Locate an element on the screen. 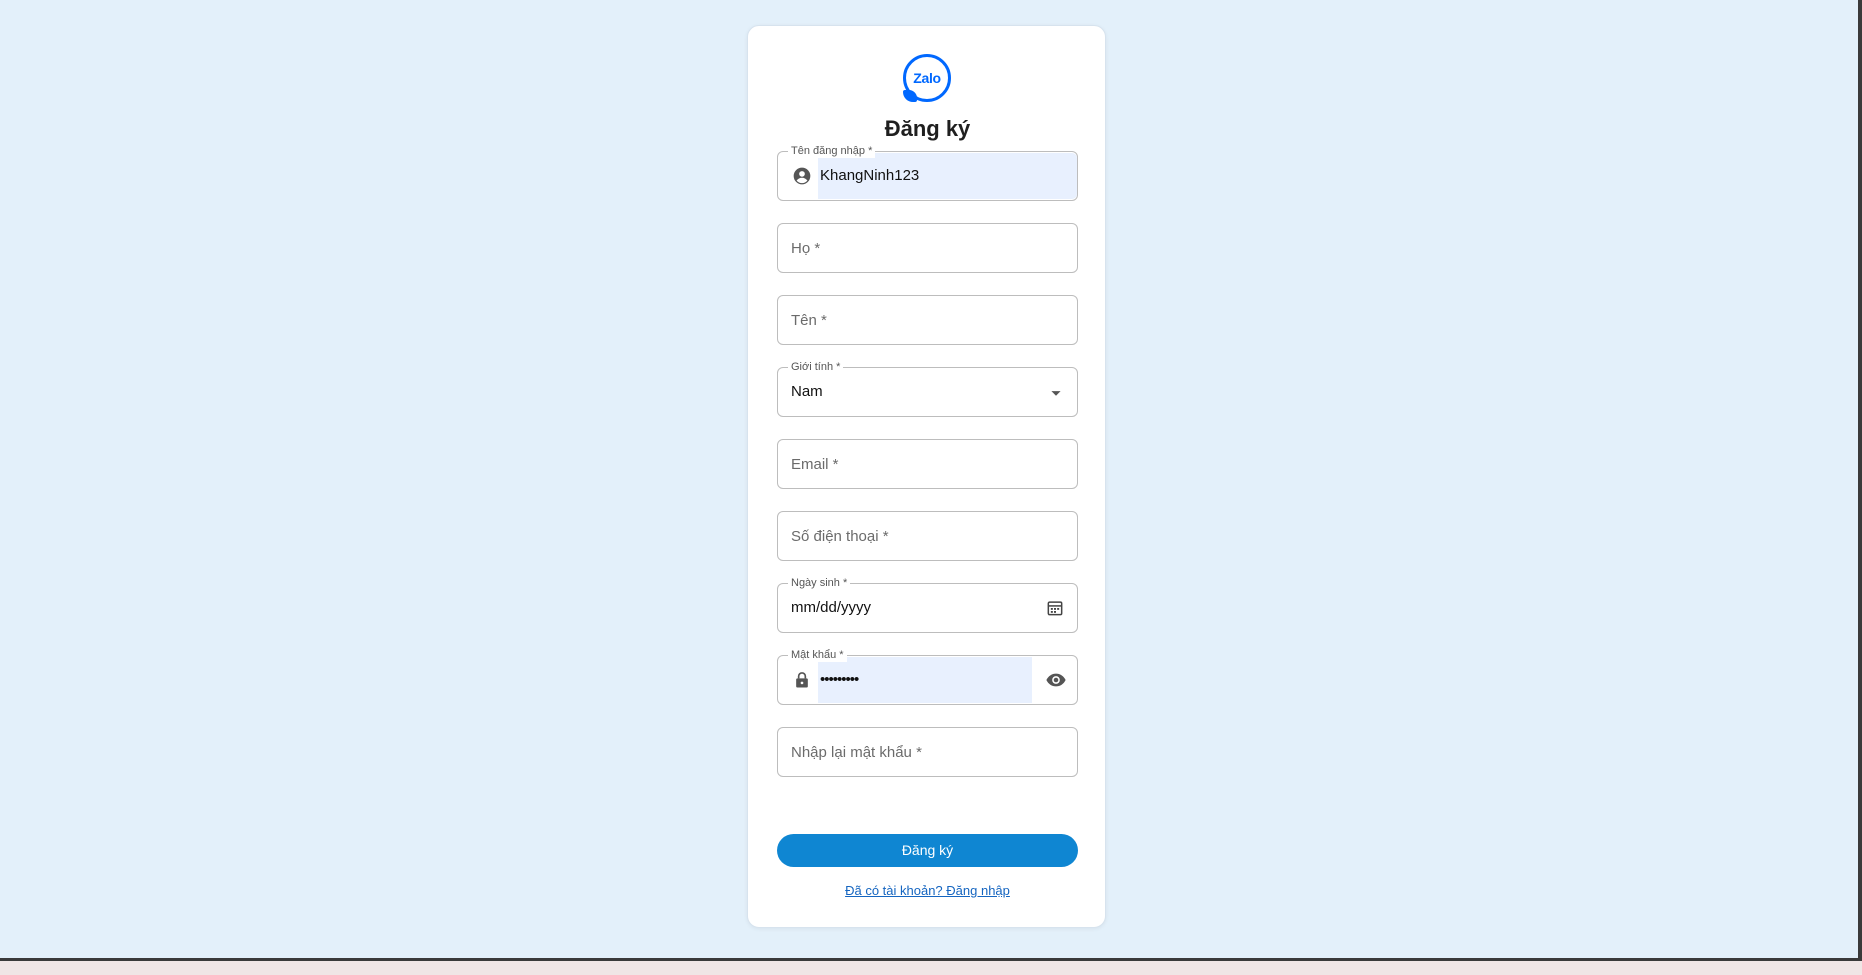  password-input: ••••••••• is located at coordinates (839, 680).